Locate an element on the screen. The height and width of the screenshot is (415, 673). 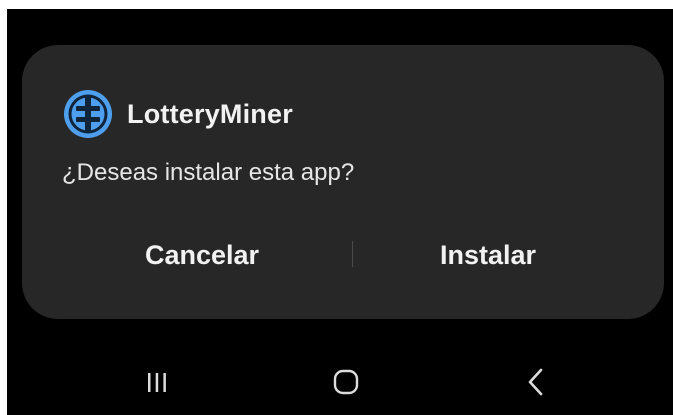
button-divider is located at coordinates (352, 254).